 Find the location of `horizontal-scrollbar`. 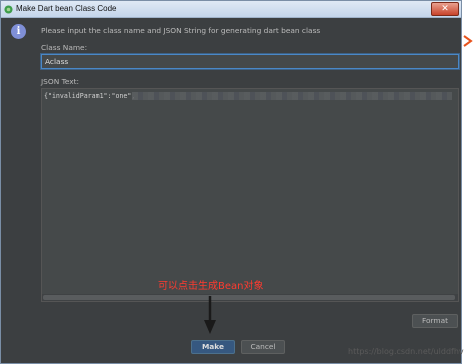

horizontal-scrollbar is located at coordinates (250, 297).